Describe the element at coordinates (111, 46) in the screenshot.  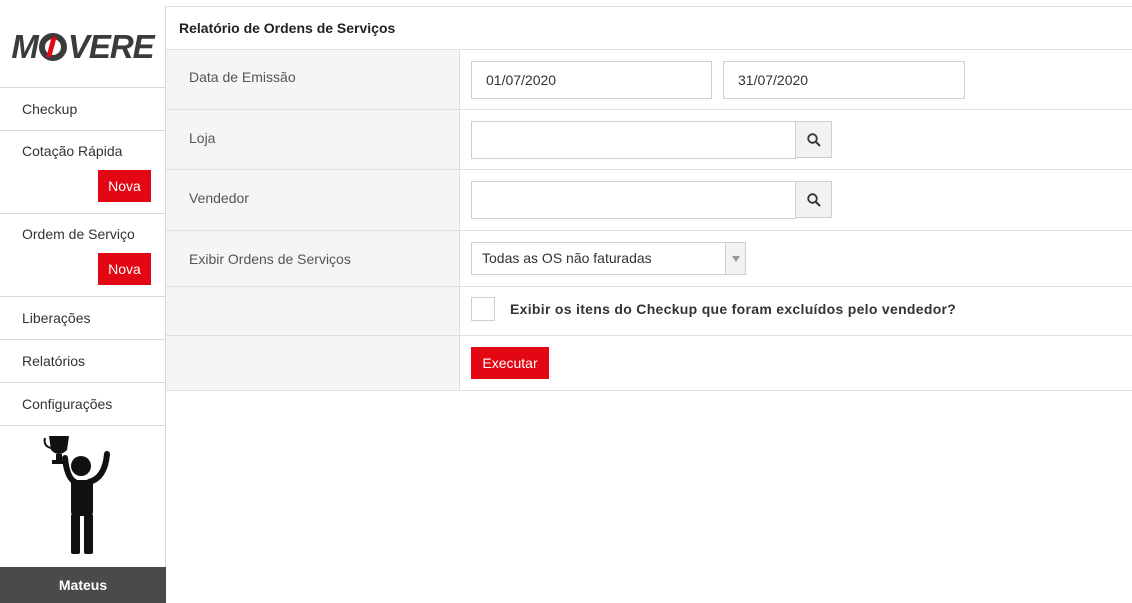
I see `logo-letters-vere: VERE` at that location.